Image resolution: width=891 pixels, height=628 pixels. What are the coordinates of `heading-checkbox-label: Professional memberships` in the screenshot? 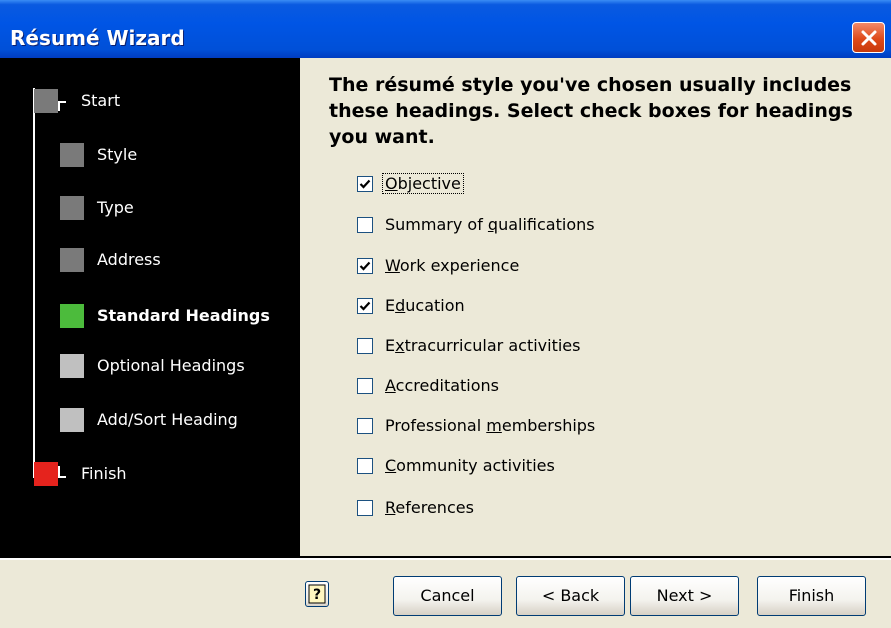 It's located at (490, 425).